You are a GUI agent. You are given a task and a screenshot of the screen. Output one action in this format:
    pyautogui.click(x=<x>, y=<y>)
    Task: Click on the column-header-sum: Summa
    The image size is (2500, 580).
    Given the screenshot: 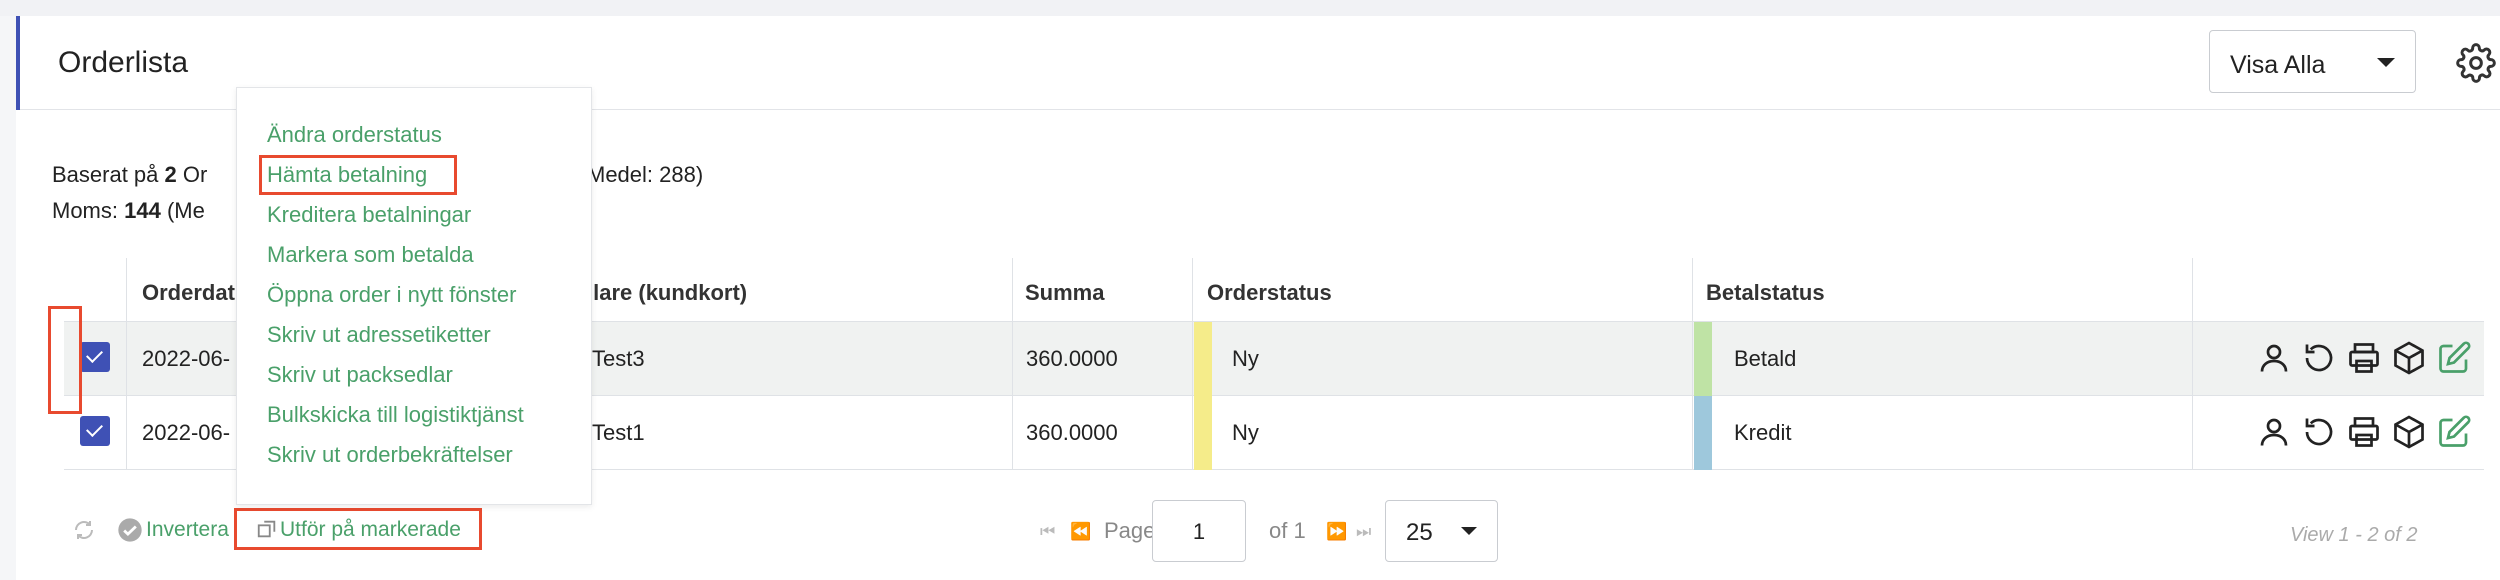 What is the action you would take?
    pyautogui.click(x=1064, y=293)
    